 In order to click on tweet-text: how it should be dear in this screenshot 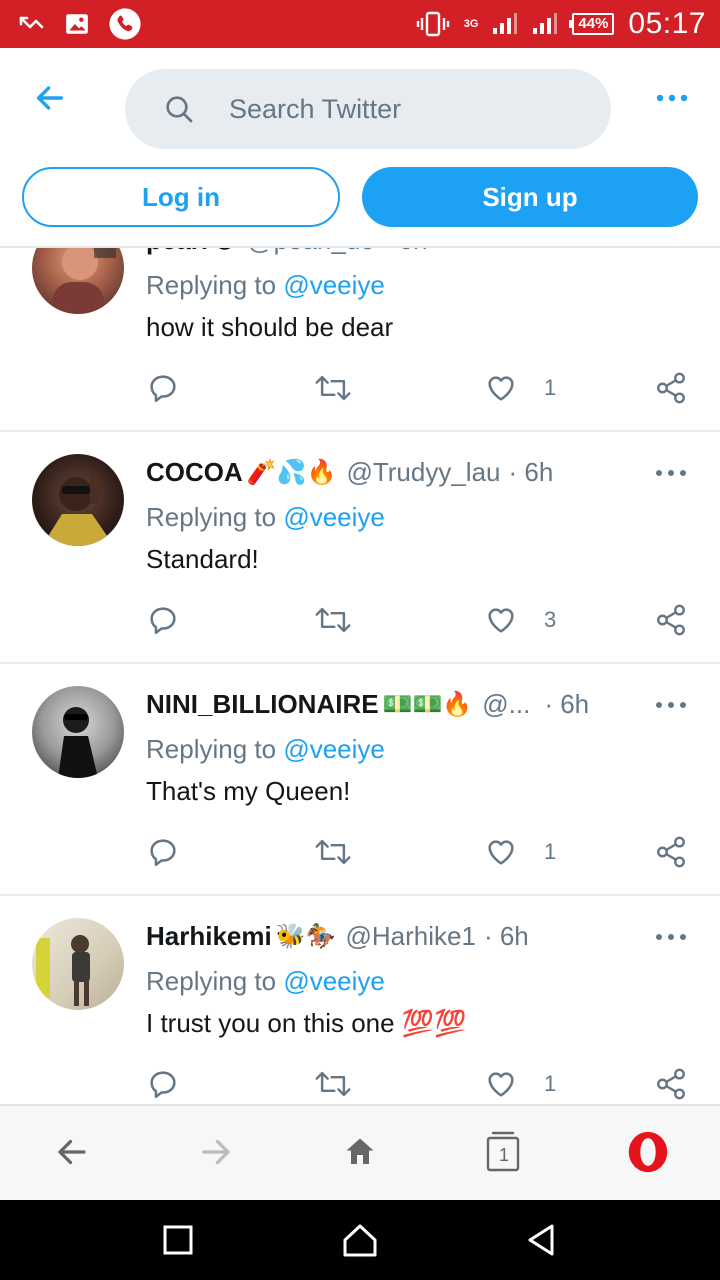, I will do `click(270, 327)`.